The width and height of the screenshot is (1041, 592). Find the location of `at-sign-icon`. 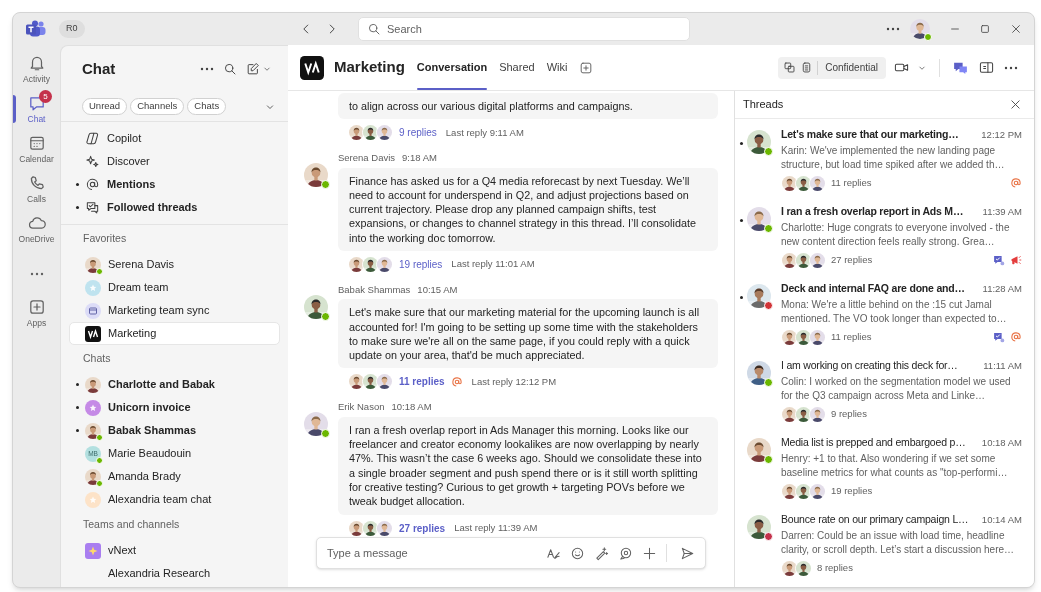

at-sign-icon is located at coordinates (92, 184).